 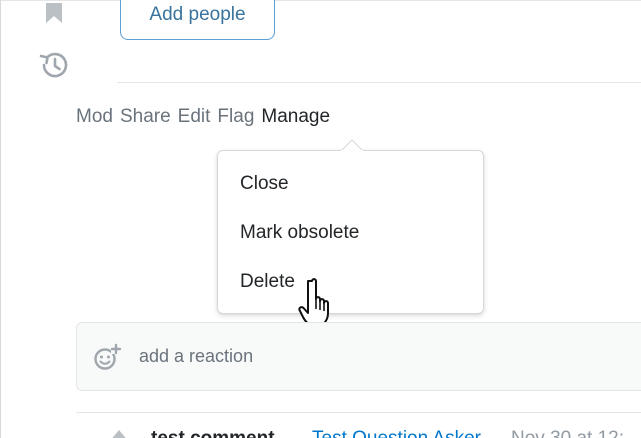 I want to click on add-people-button: Add people, so click(x=197, y=20).